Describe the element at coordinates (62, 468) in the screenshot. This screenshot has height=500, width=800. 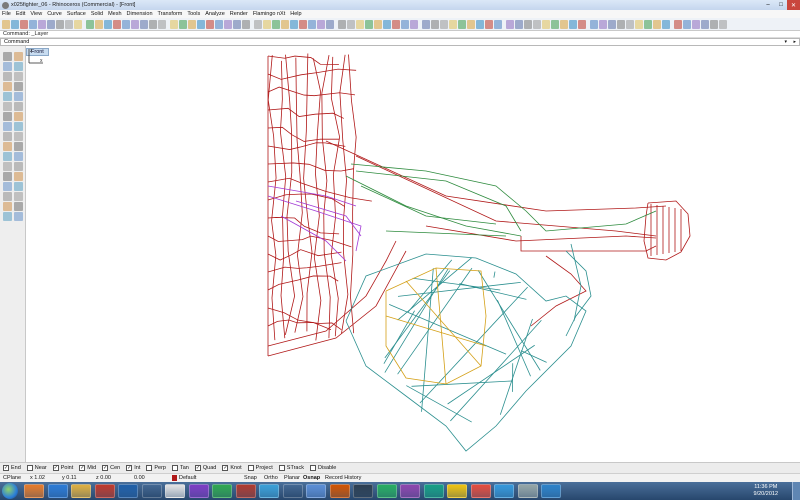
I see `osnap-point: ✓ Point` at that location.